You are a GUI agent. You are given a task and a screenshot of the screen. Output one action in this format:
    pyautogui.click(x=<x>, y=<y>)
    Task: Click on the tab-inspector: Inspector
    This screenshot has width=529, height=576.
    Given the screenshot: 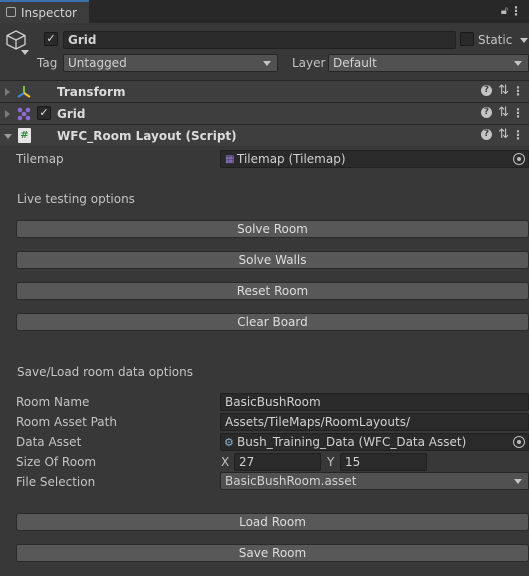 What is the action you would take?
    pyautogui.click(x=44, y=11)
    